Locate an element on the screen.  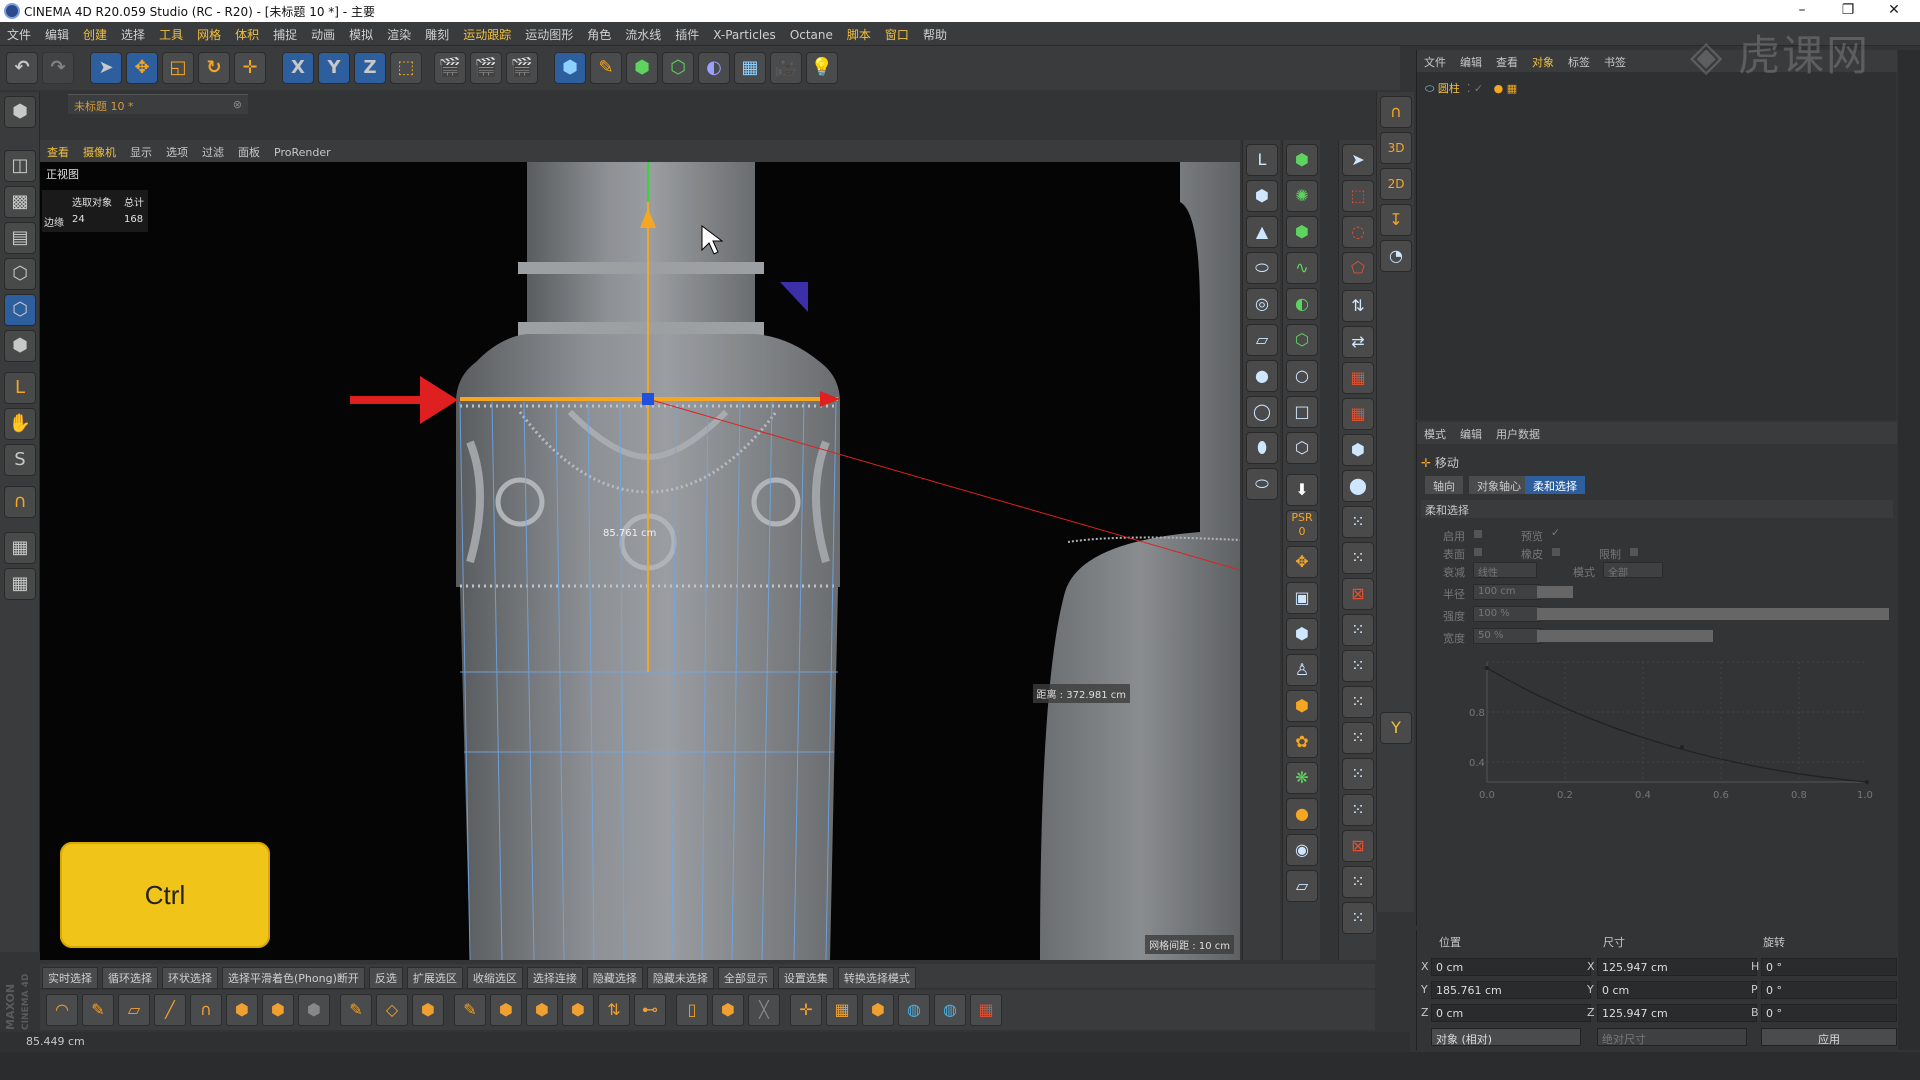
menu-item-18: Octane is located at coordinates (811, 33).